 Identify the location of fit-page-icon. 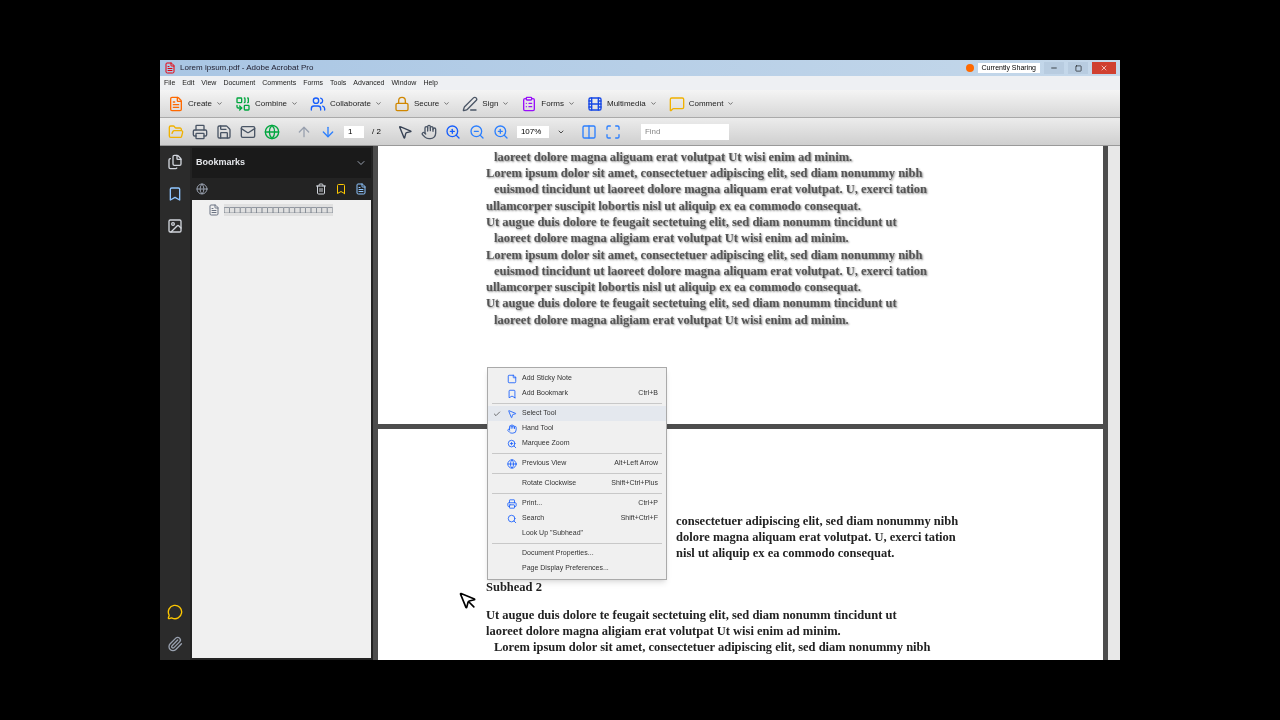
(612, 131).